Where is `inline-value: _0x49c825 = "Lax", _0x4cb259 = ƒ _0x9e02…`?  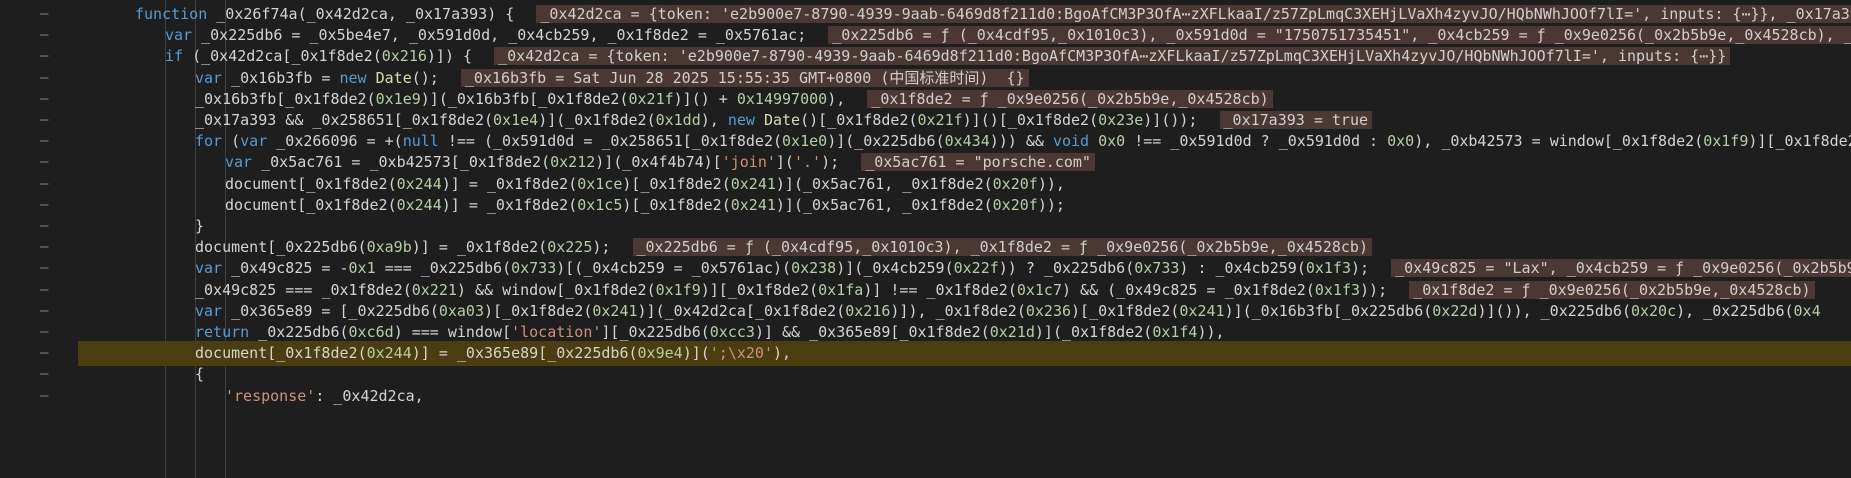
inline-value: _0x49c825 = "Lax", _0x4cb259 = ƒ _0x9e02… is located at coordinates (1621, 268).